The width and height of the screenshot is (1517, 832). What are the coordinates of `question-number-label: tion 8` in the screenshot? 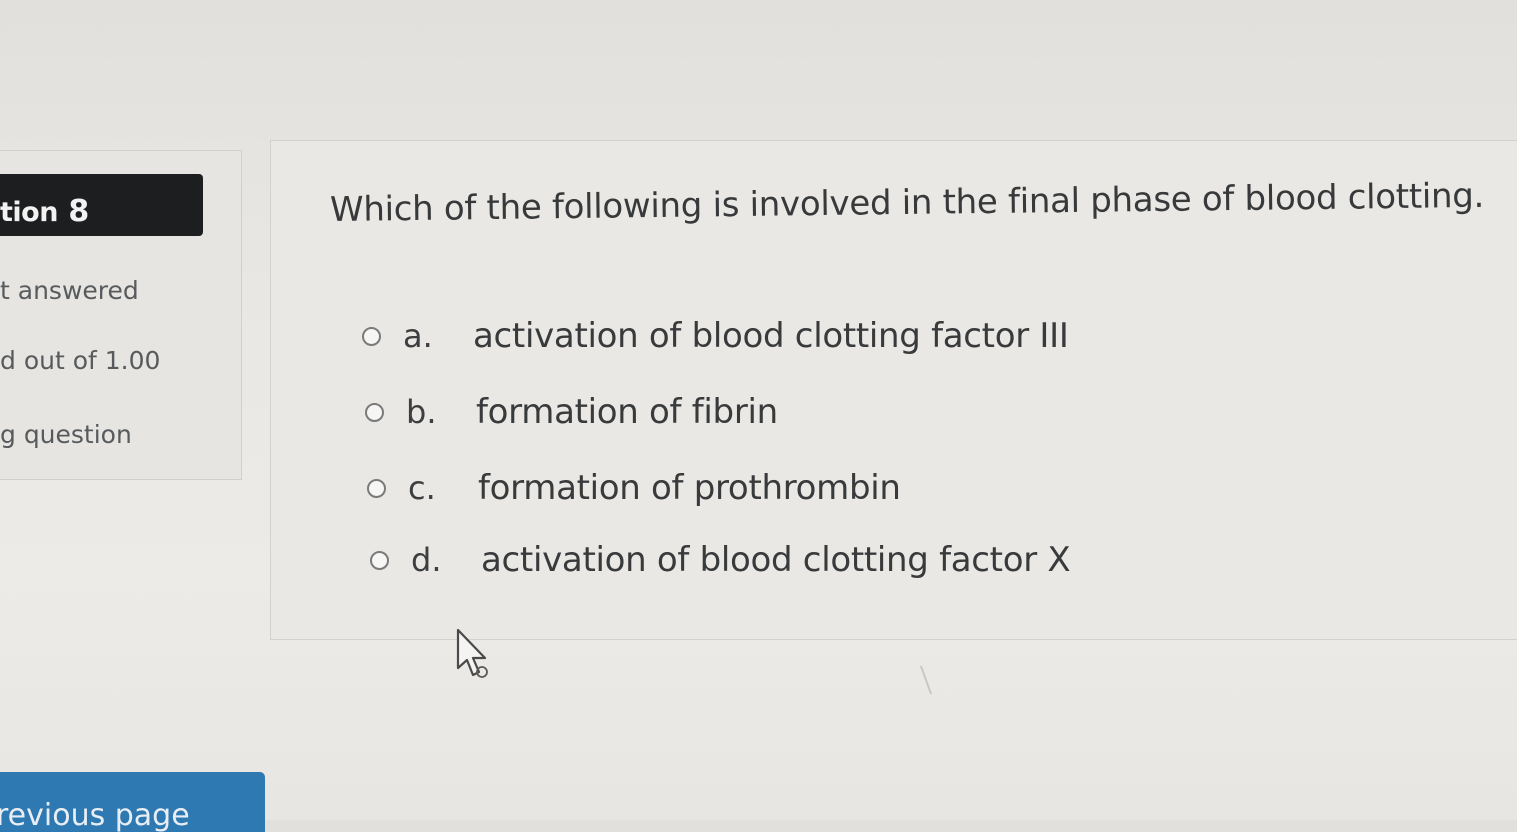 It's located at (44, 211).